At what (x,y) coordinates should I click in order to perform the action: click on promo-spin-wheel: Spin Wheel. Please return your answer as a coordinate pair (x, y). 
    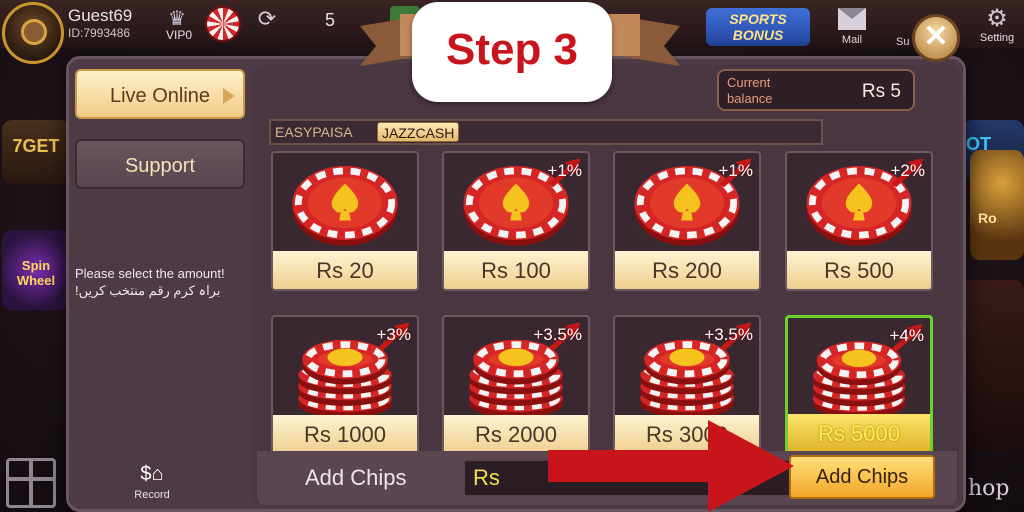
    Looking at the image, I should click on (36, 270).